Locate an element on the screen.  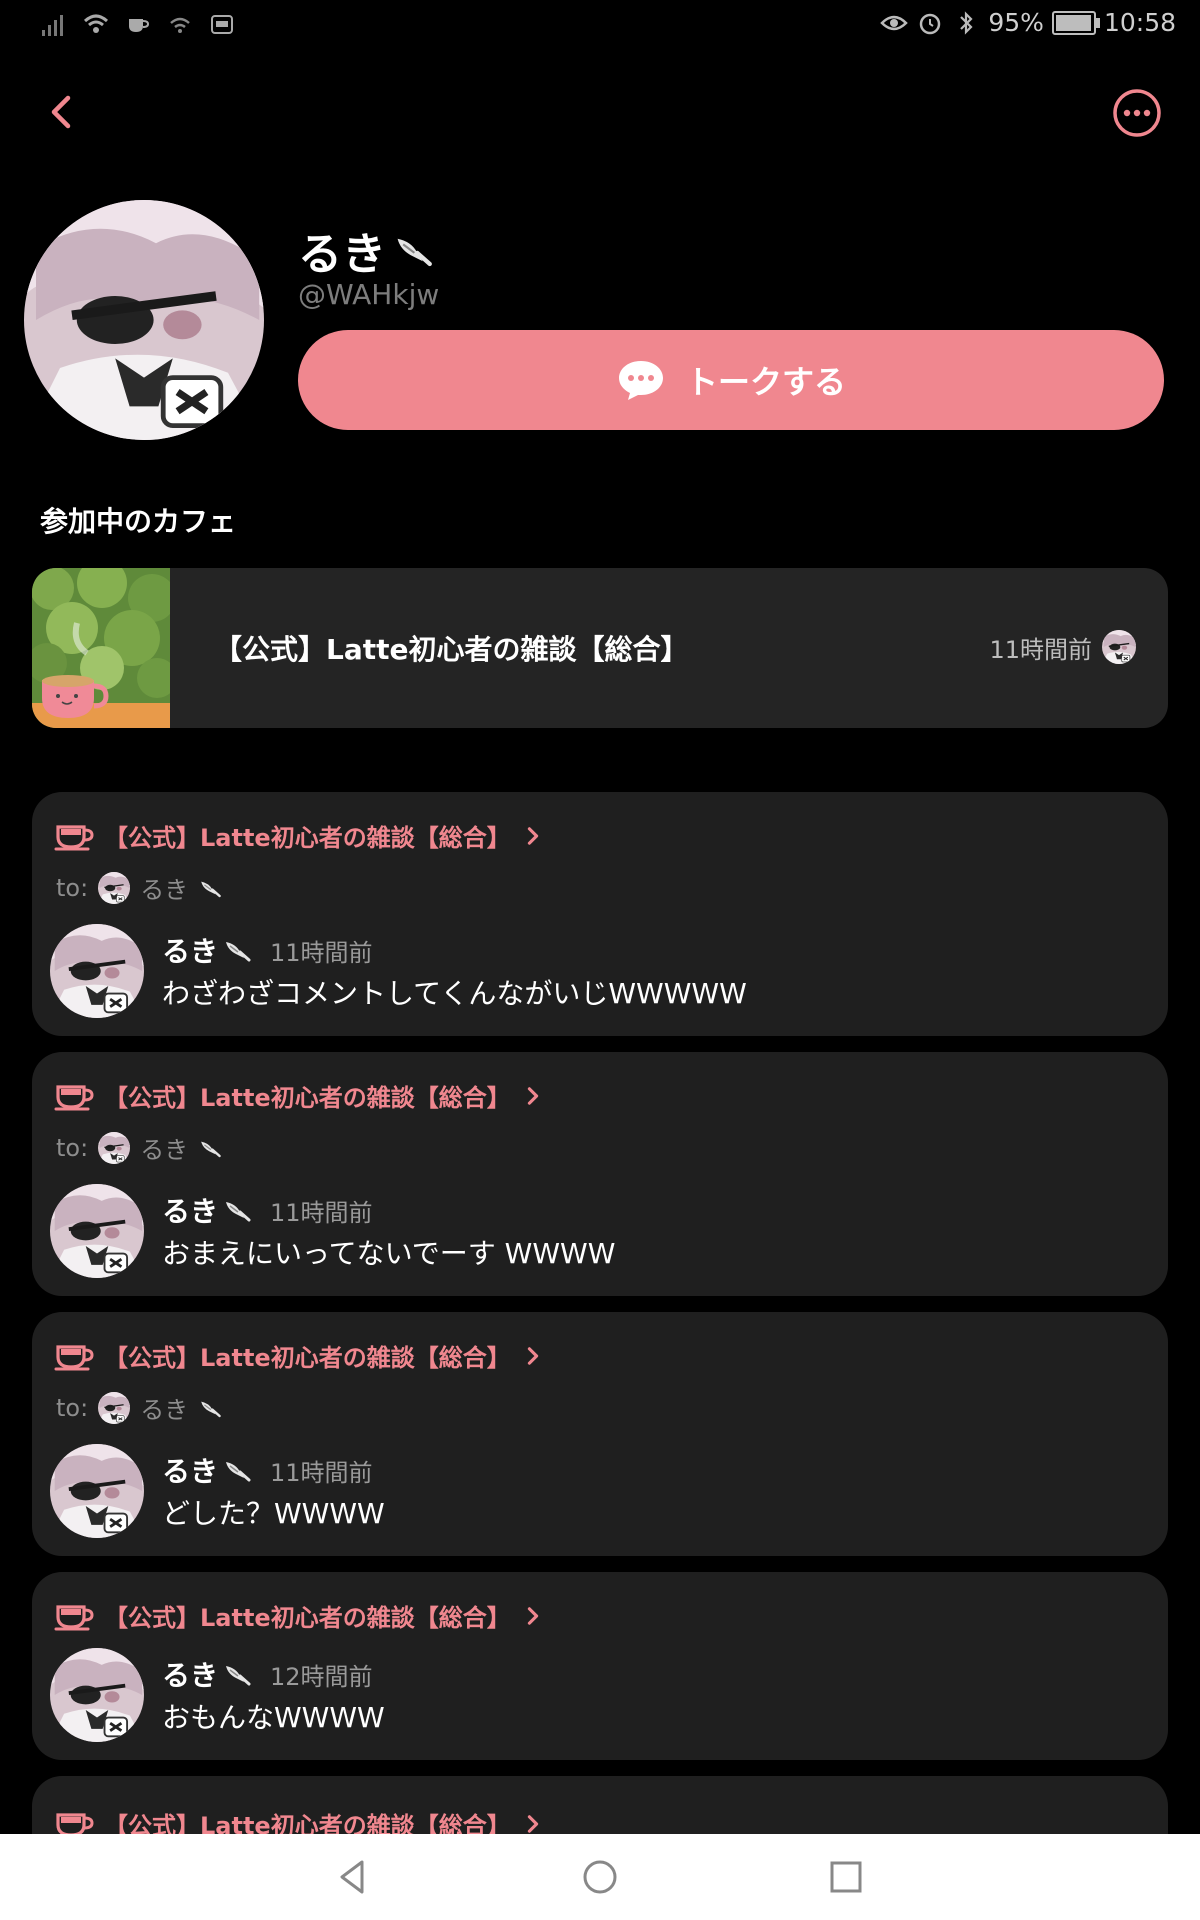
post-time: 12時間前 is located at coordinates (321, 1676).